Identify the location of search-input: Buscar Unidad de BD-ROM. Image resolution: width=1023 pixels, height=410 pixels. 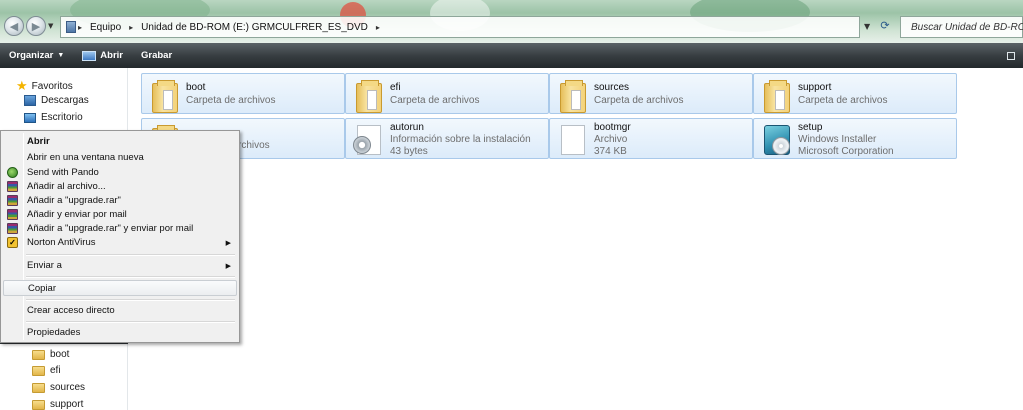
(961, 27).